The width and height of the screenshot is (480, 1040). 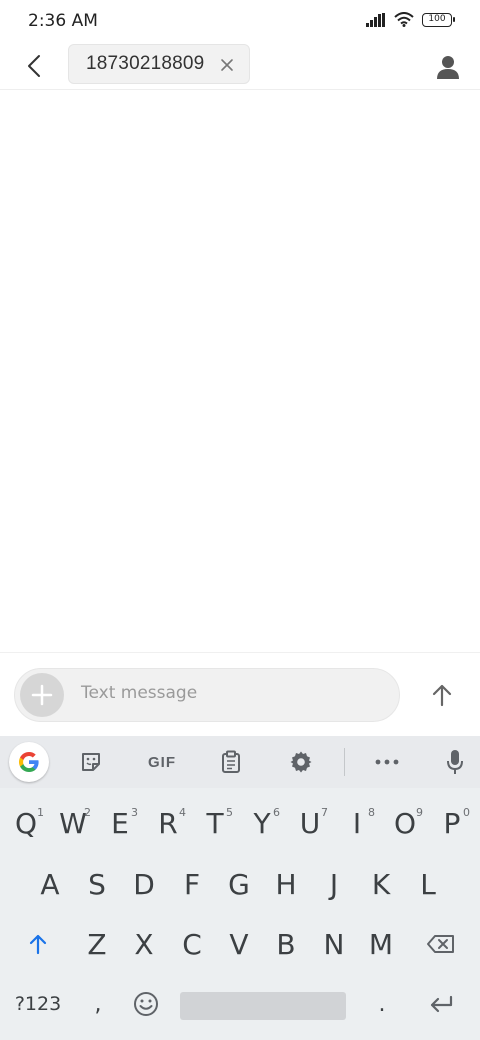 What do you see at coordinates (286, 884) in the screenshot?
I see `key-h: H` at bounding box center [286, 884].